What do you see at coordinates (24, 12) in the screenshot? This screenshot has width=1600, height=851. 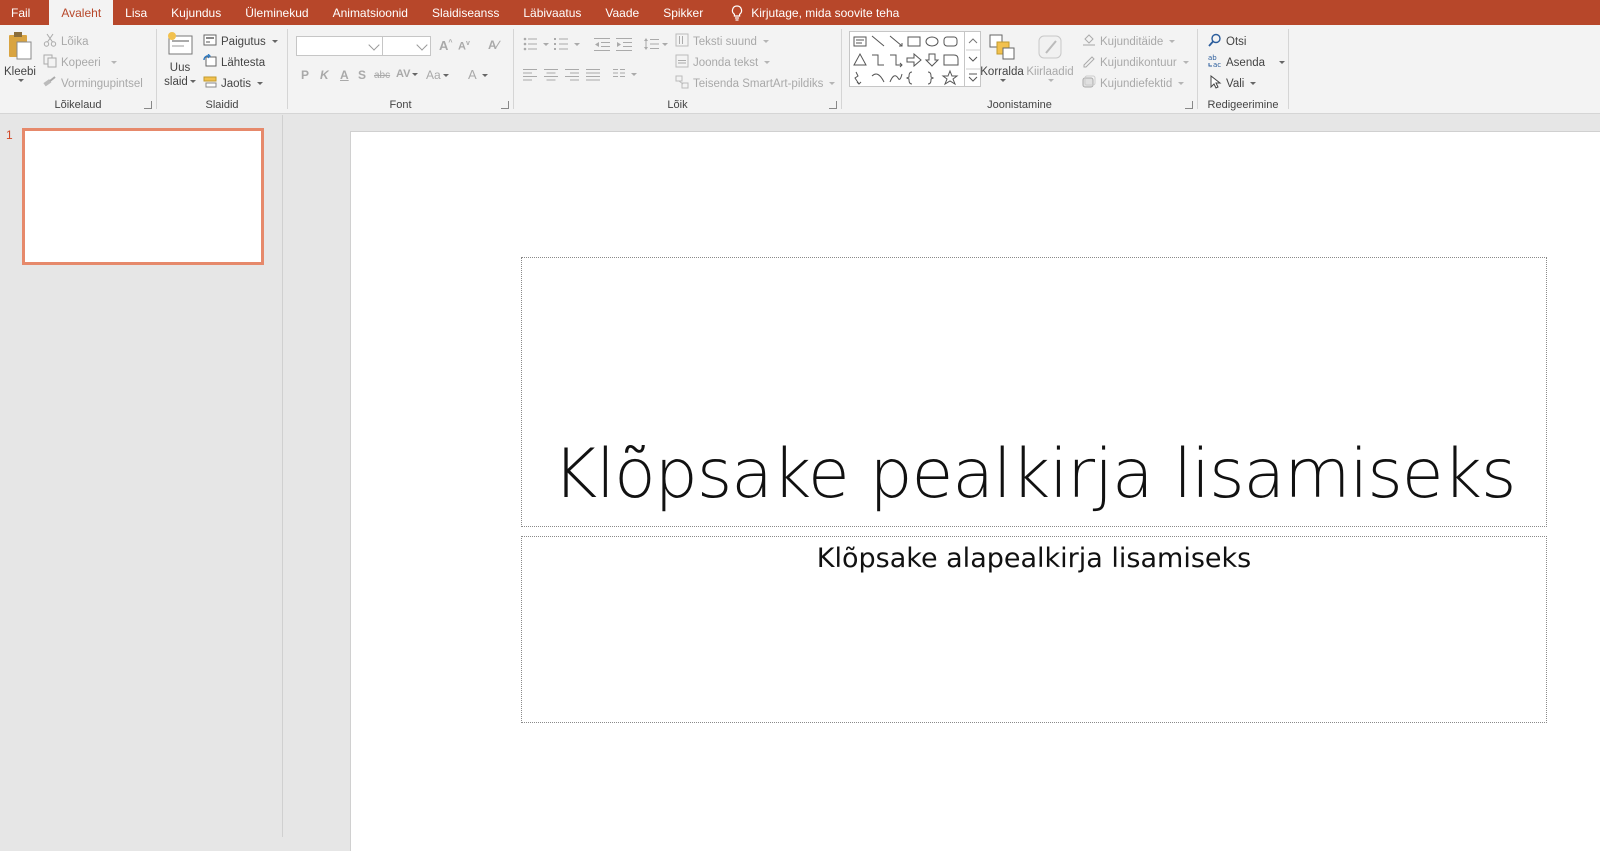 I see `tab-file: Fail` at bounding box center [24, 12].